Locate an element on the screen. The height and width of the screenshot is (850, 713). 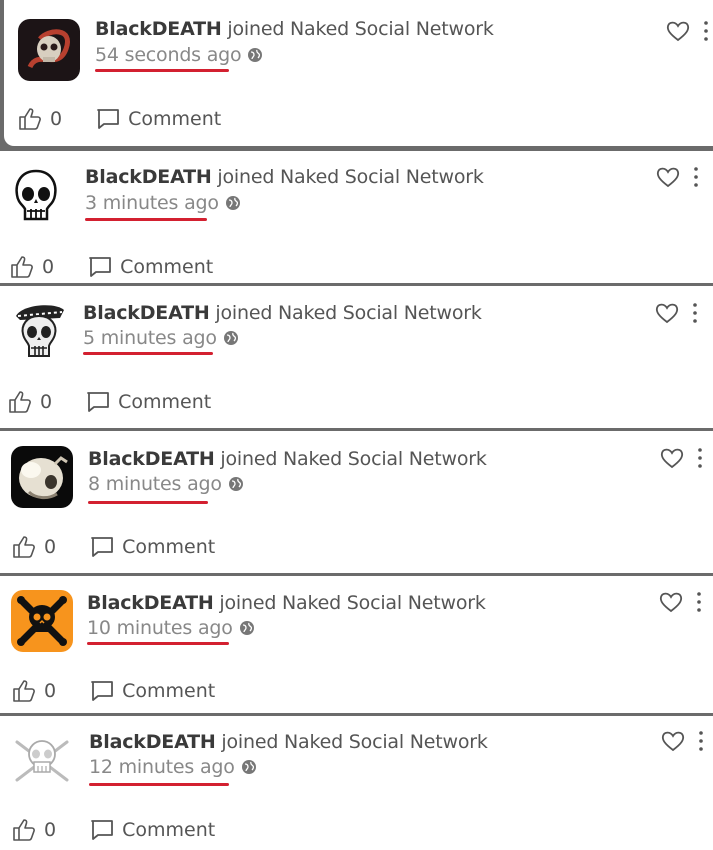
snake-skull-avatar-icon is located at coordinates (49, 50).